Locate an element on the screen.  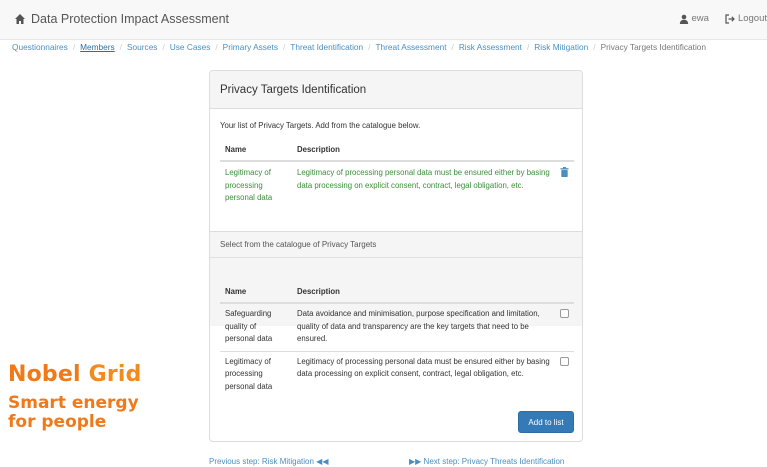
logout-label: Logout is located at coordinates (752, 18).